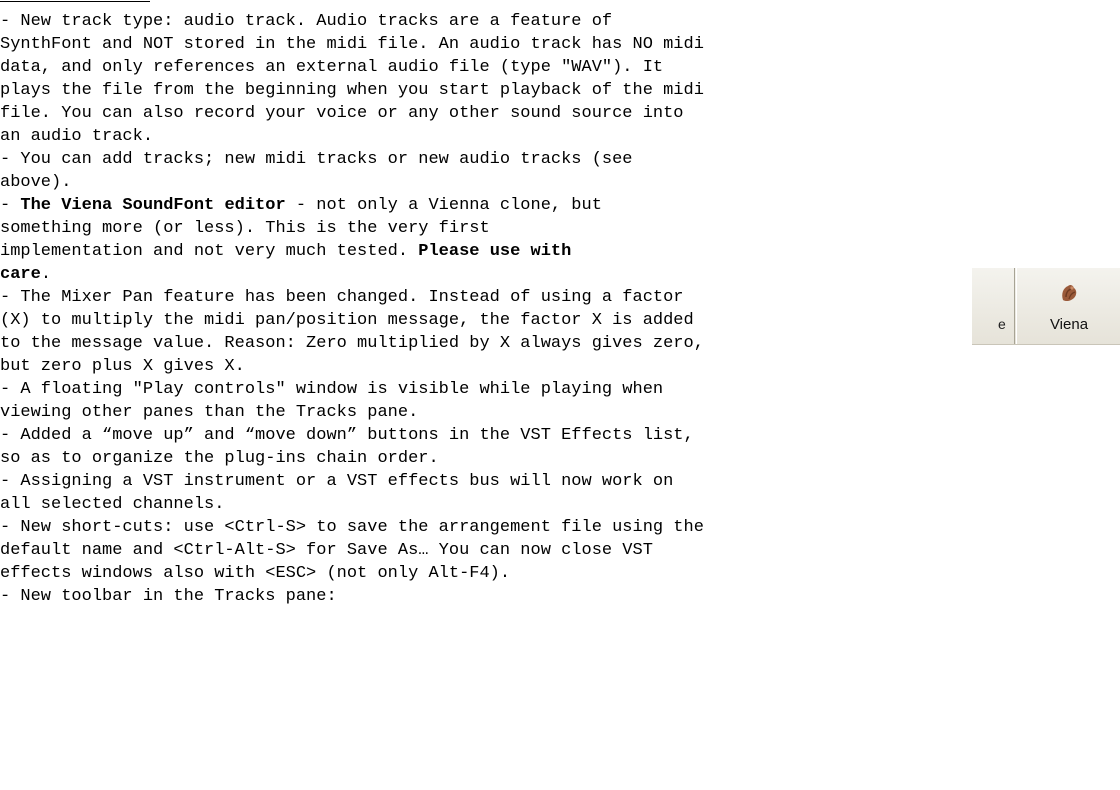  Describe the element at coordinates (75, 1) in the screenshot. I see `top-divider` at that location.